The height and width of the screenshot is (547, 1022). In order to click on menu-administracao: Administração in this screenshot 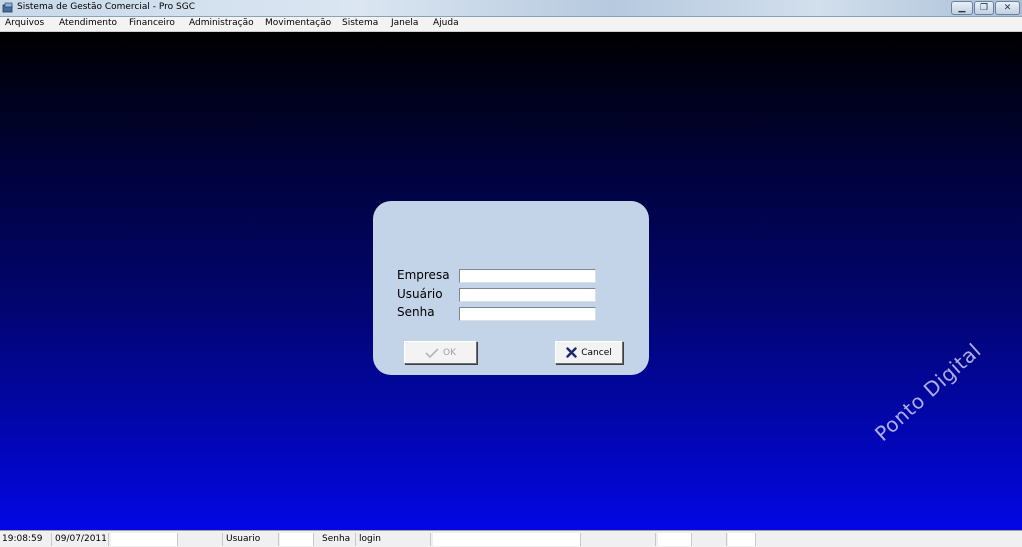, I will do `click(221, 23)`.